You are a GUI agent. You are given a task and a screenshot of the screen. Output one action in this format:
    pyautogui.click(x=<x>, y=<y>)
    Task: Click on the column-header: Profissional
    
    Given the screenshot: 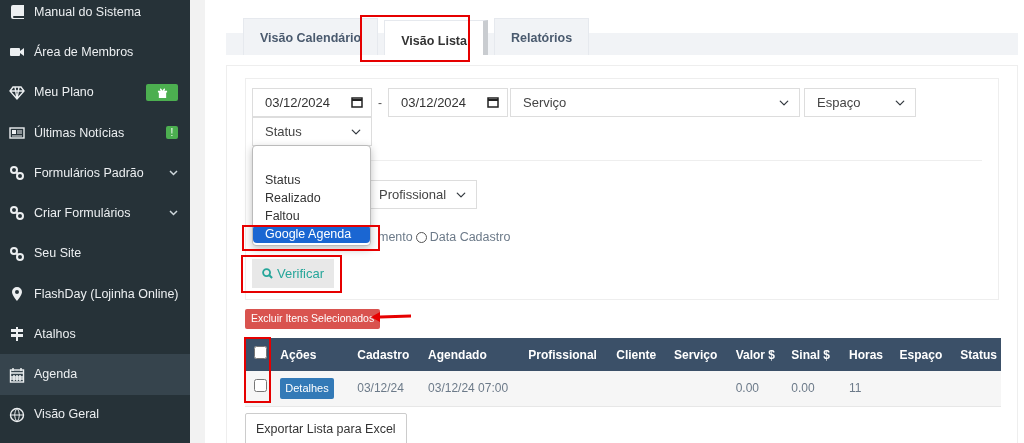 What is the action you would take?
    pyautogui.click(x=563, y=354)
    